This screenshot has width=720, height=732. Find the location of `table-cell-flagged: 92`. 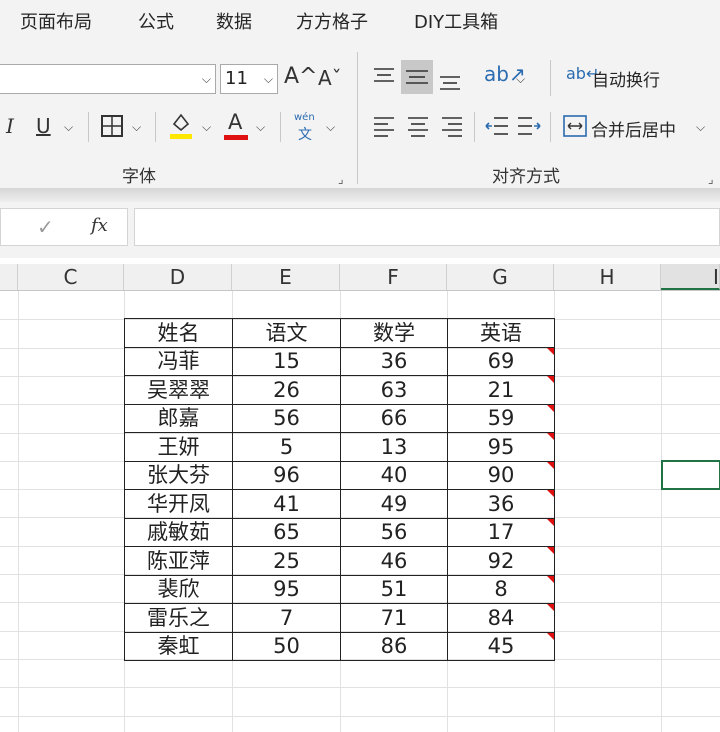

table-cell-flagged: 92 is located at coordinates (501, 561).